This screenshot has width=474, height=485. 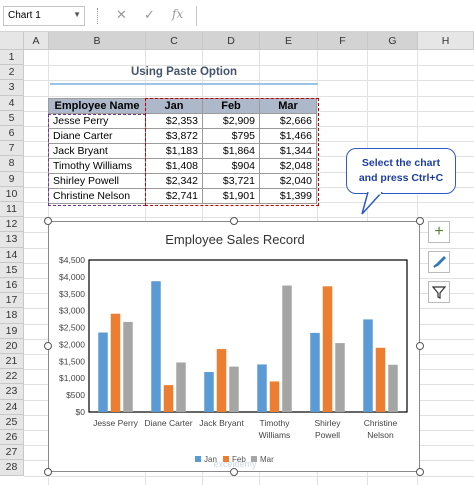 What do you see at coordinates (12, 255) in the screenshot?
I see `row-header-14: 14` at bounding box center [12, 255].